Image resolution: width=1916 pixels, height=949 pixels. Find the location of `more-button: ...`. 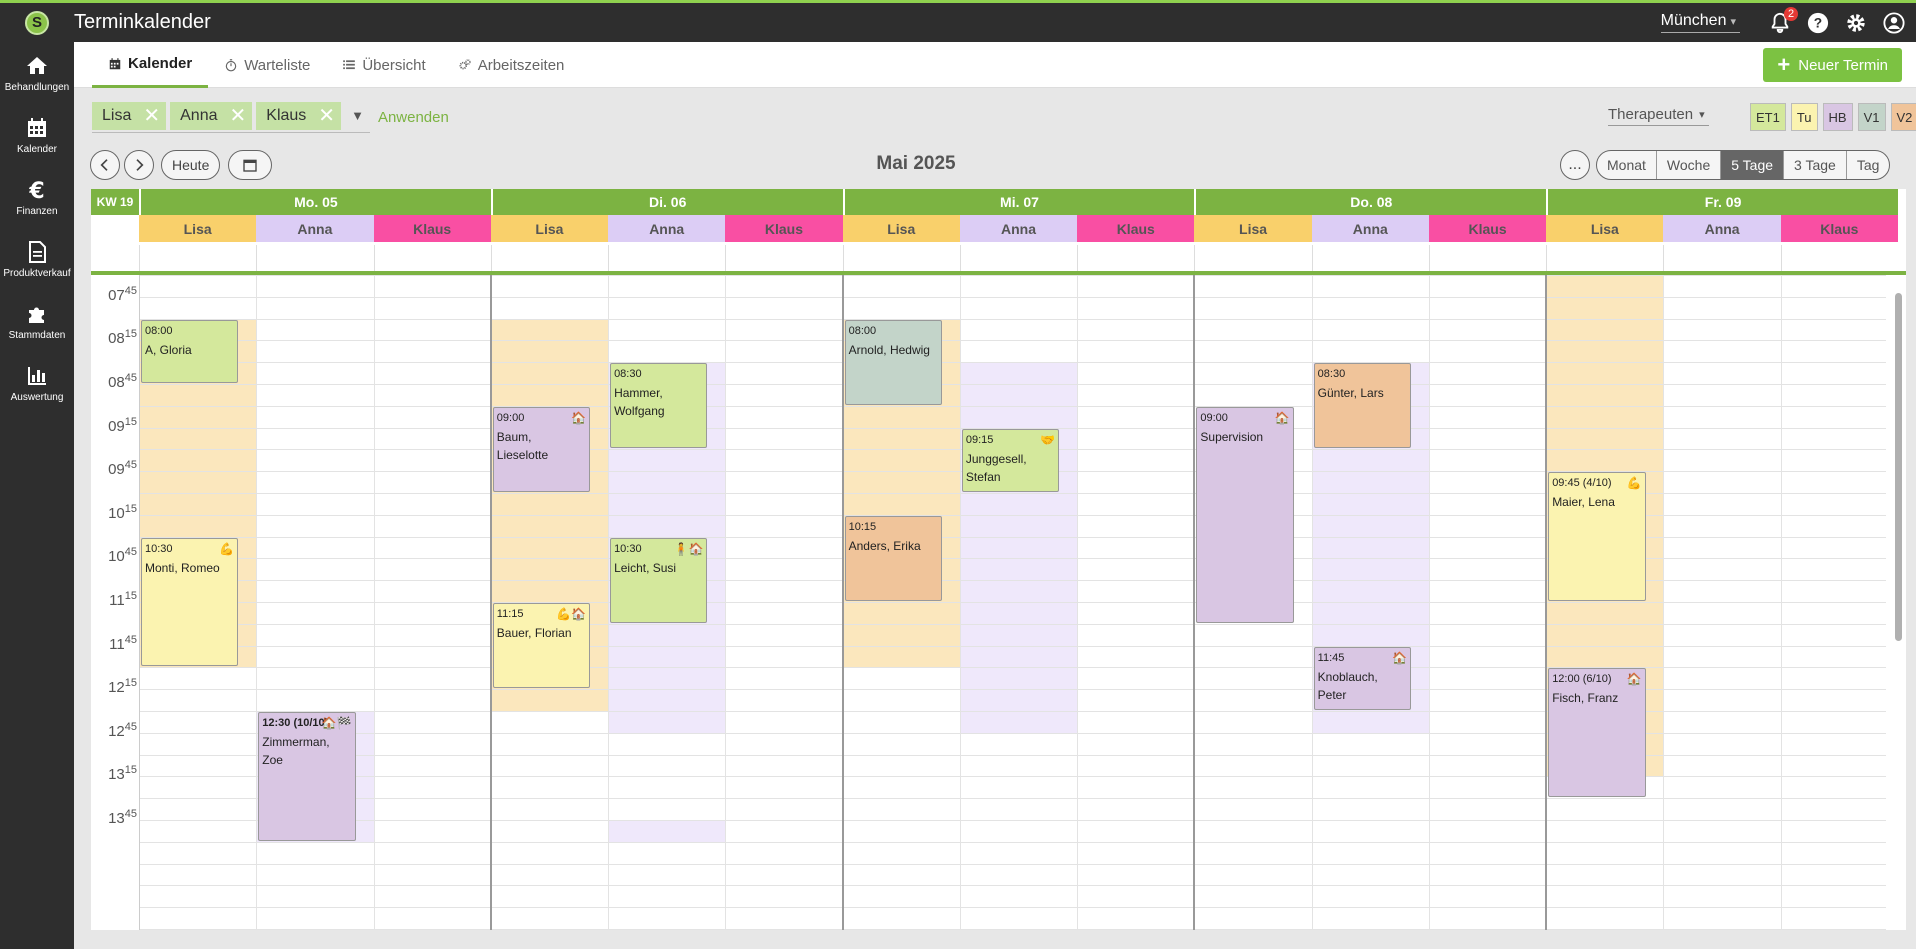

more-button: ... is located at coordinates (1575, 165).